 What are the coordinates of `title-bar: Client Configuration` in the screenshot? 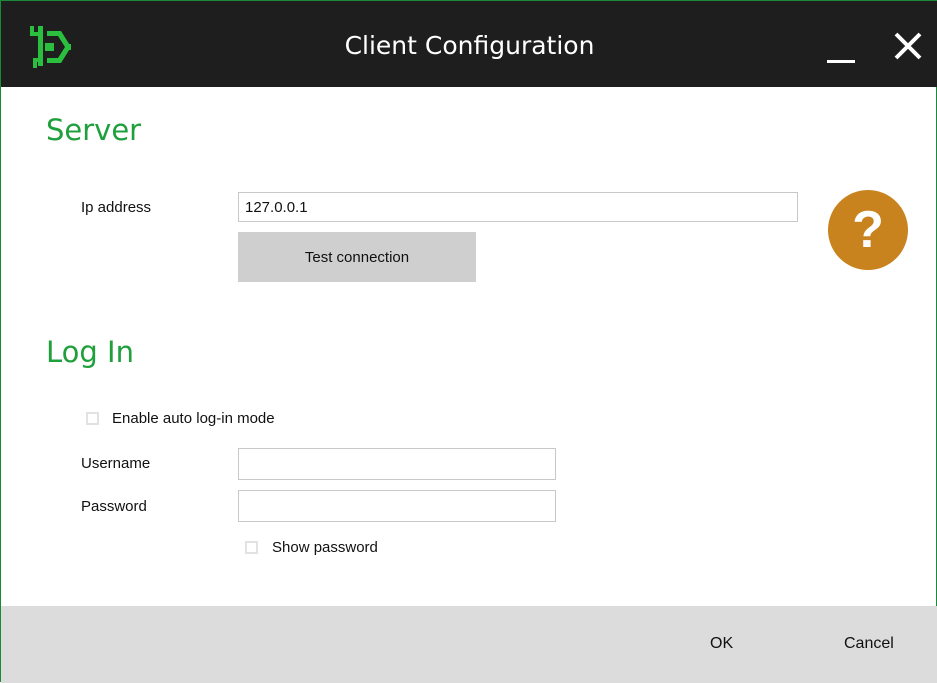 It's located at (469, 44).